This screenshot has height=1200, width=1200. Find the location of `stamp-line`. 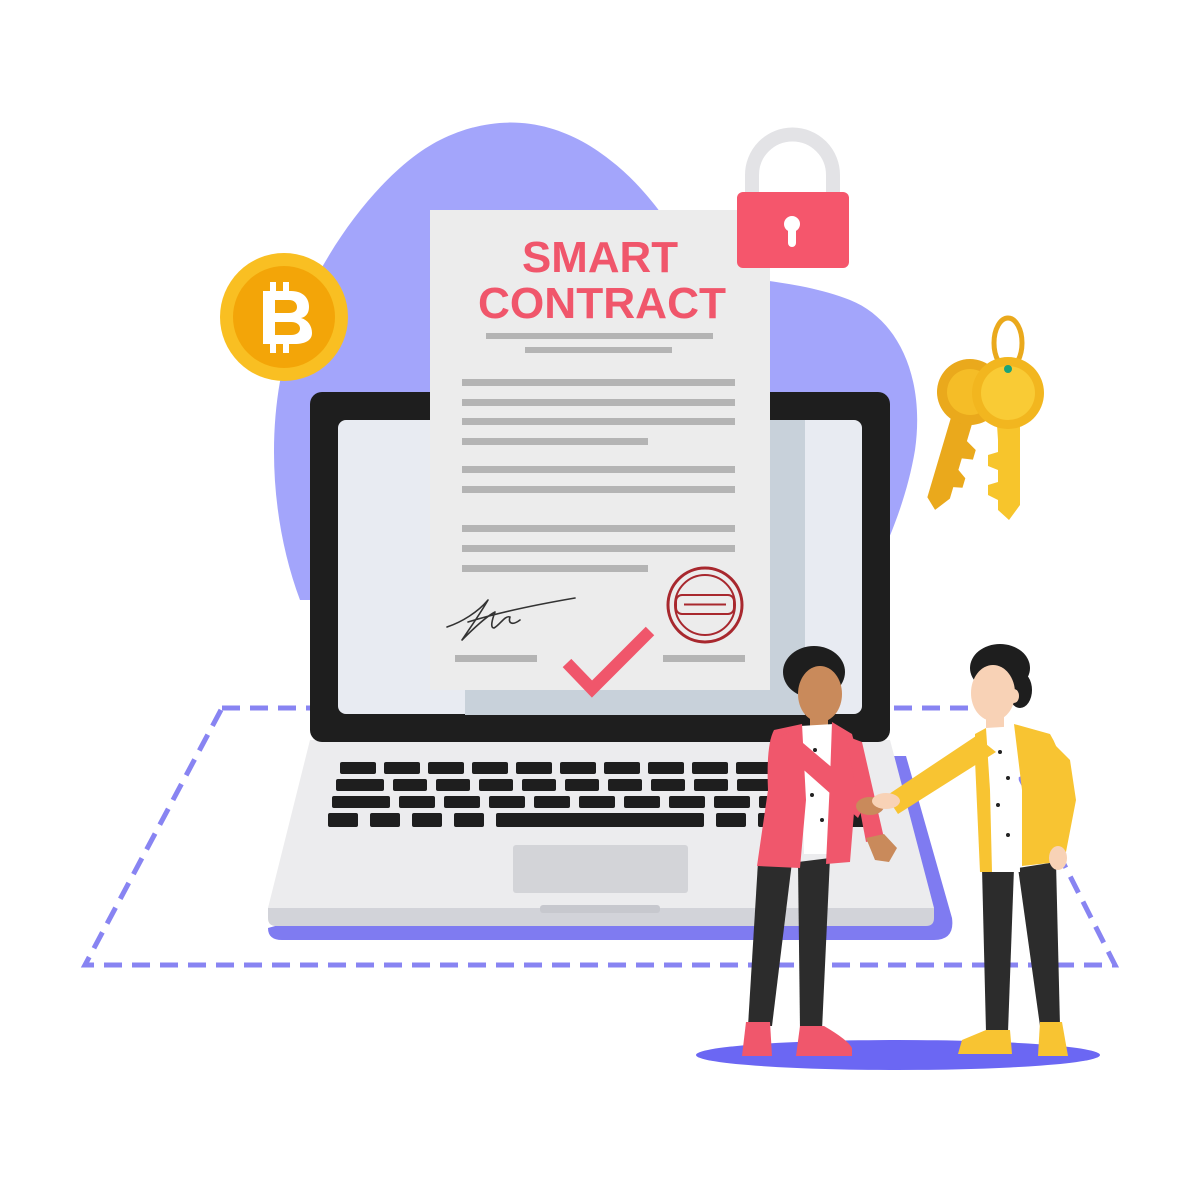

stamp-line is located at coordinates (704, 658).